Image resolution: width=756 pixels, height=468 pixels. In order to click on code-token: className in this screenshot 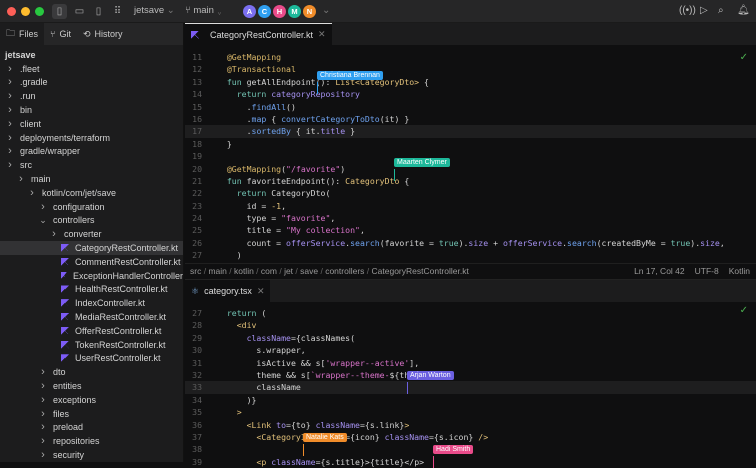, I will do `click(337, 424)`.